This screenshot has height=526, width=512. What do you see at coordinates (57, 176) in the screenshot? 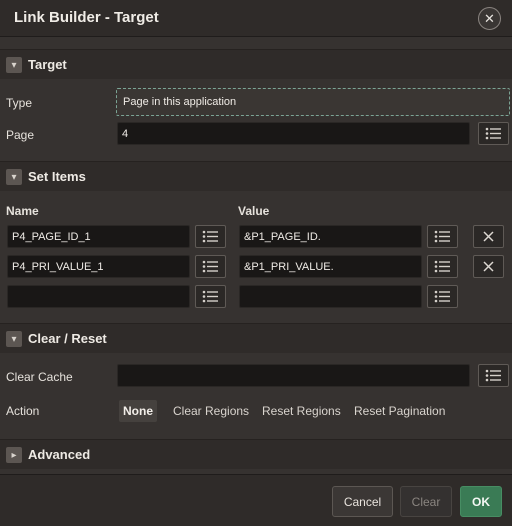
I see `set-items-section-title: Set Items` at bounding box center [57, 176].